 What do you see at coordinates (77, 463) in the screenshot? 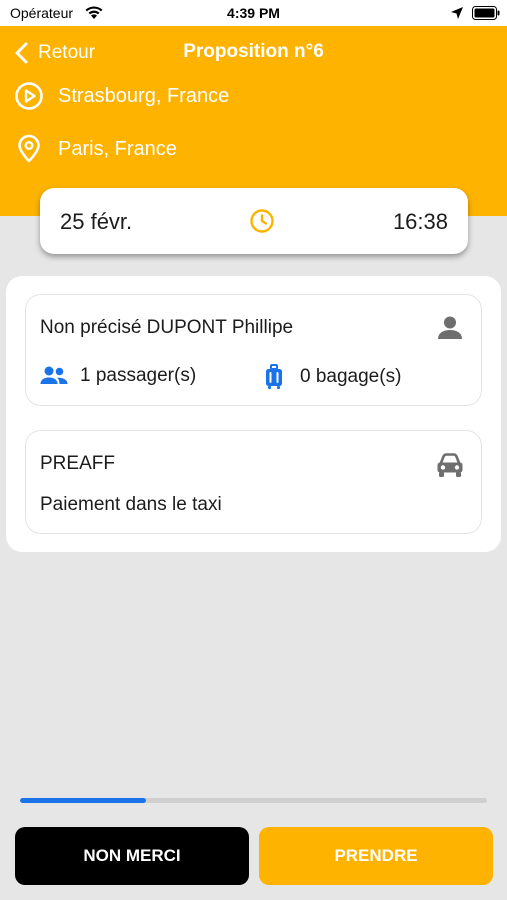
I see `ride-code: PREAFF` at bounding box center [77, 463].